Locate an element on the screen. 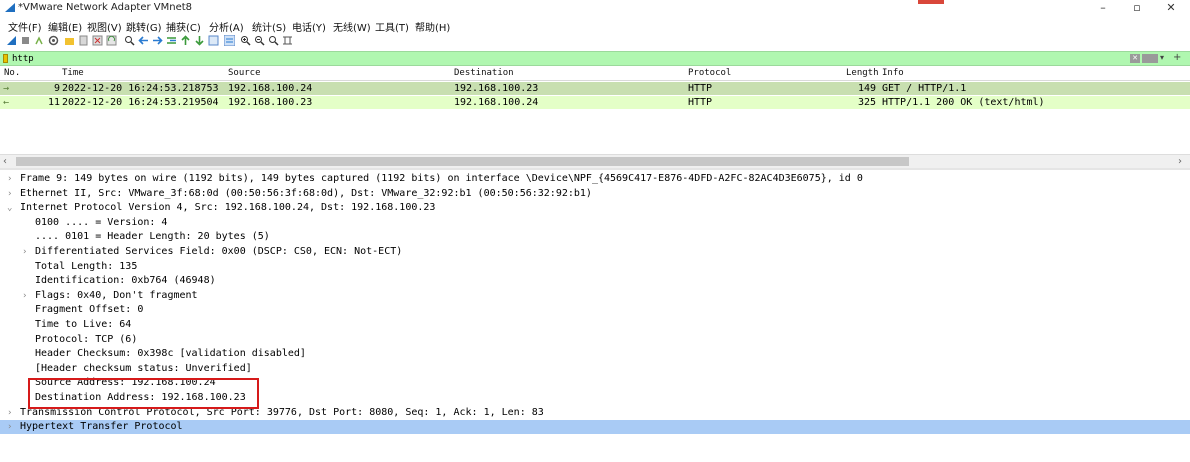 This screenshot has width=1190, height=462. detail-text: [Header checksum status: Unverified] is located at coordinates (143, 368).